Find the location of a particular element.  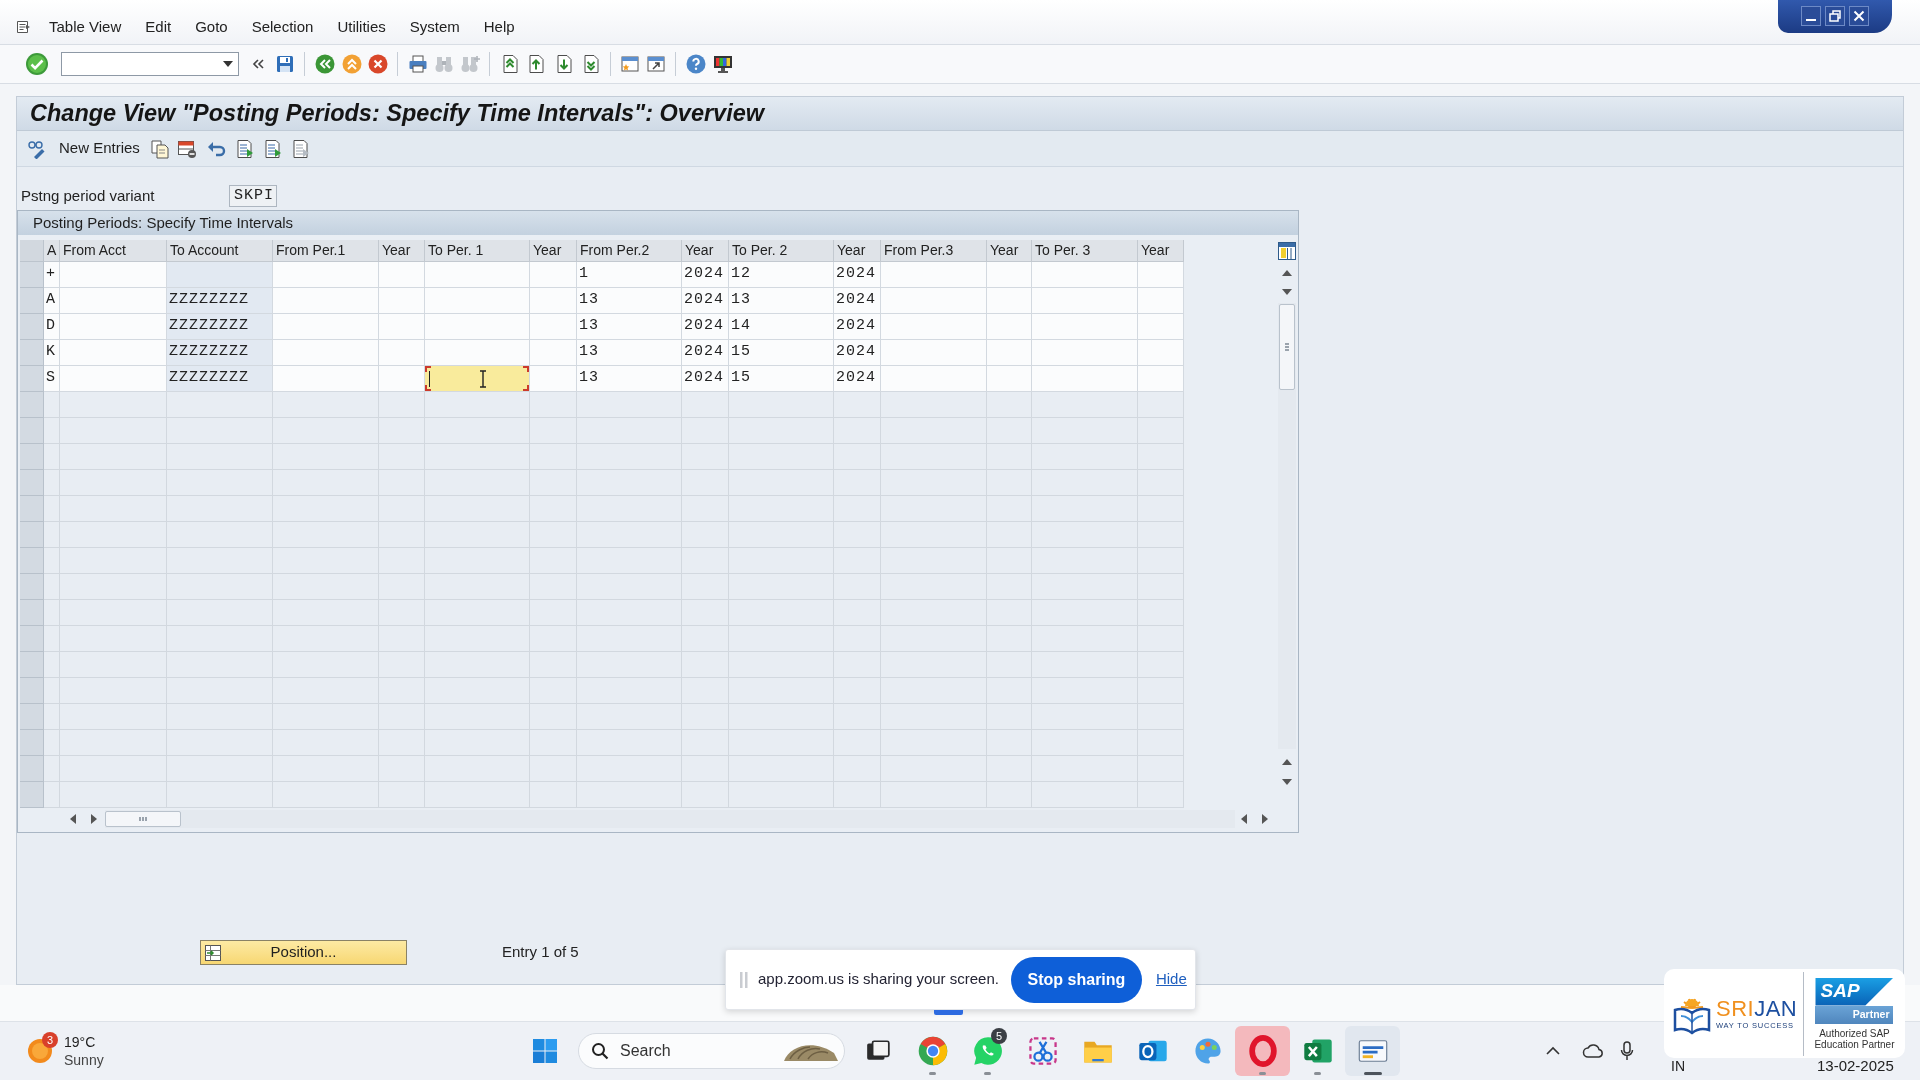

browser-icon is located at coordinates (932, 1051).